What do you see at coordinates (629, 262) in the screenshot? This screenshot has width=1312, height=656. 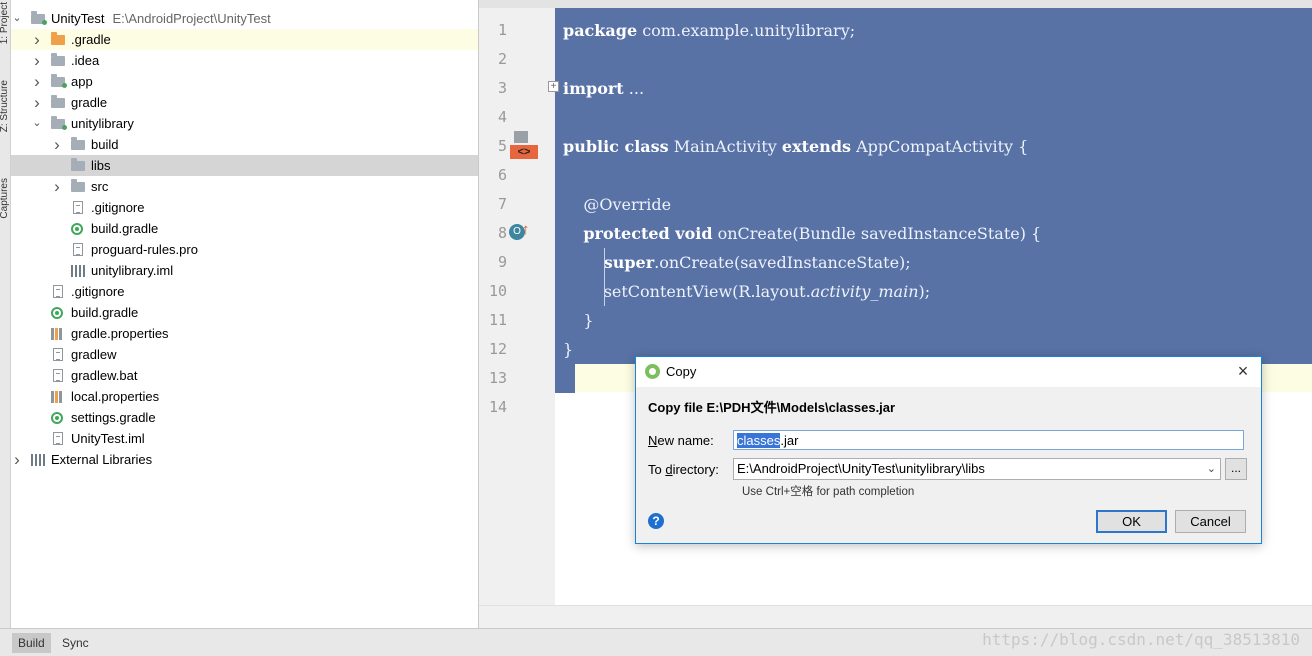 I see `code-token: super` at bounding box center [629, 262].